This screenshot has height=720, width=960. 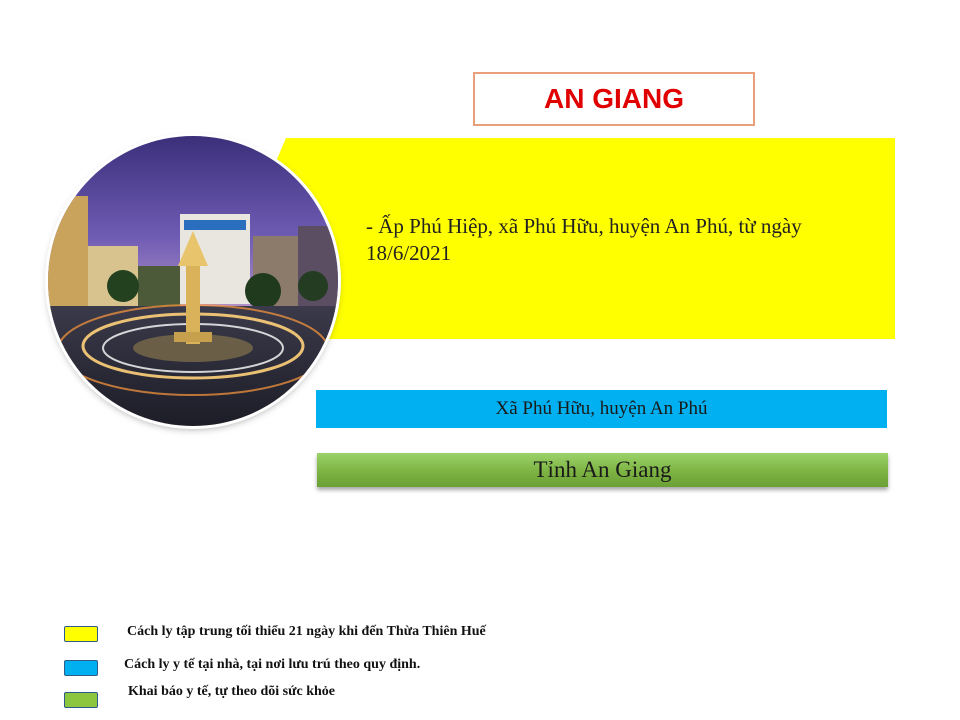 I want to click on legend-swatch-green, so click(x=81, y=700).